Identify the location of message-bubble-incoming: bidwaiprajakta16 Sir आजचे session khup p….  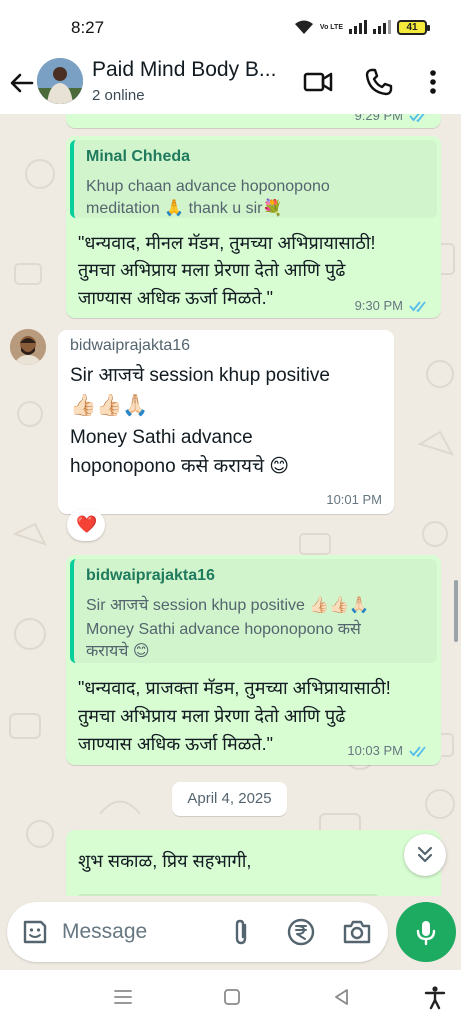
(226, 422).